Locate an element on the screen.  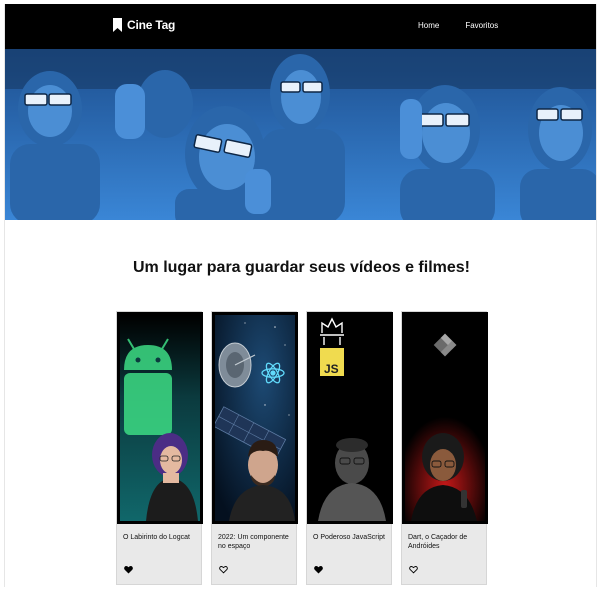
space-component-thumbnail is located at coordinates (255, 418).